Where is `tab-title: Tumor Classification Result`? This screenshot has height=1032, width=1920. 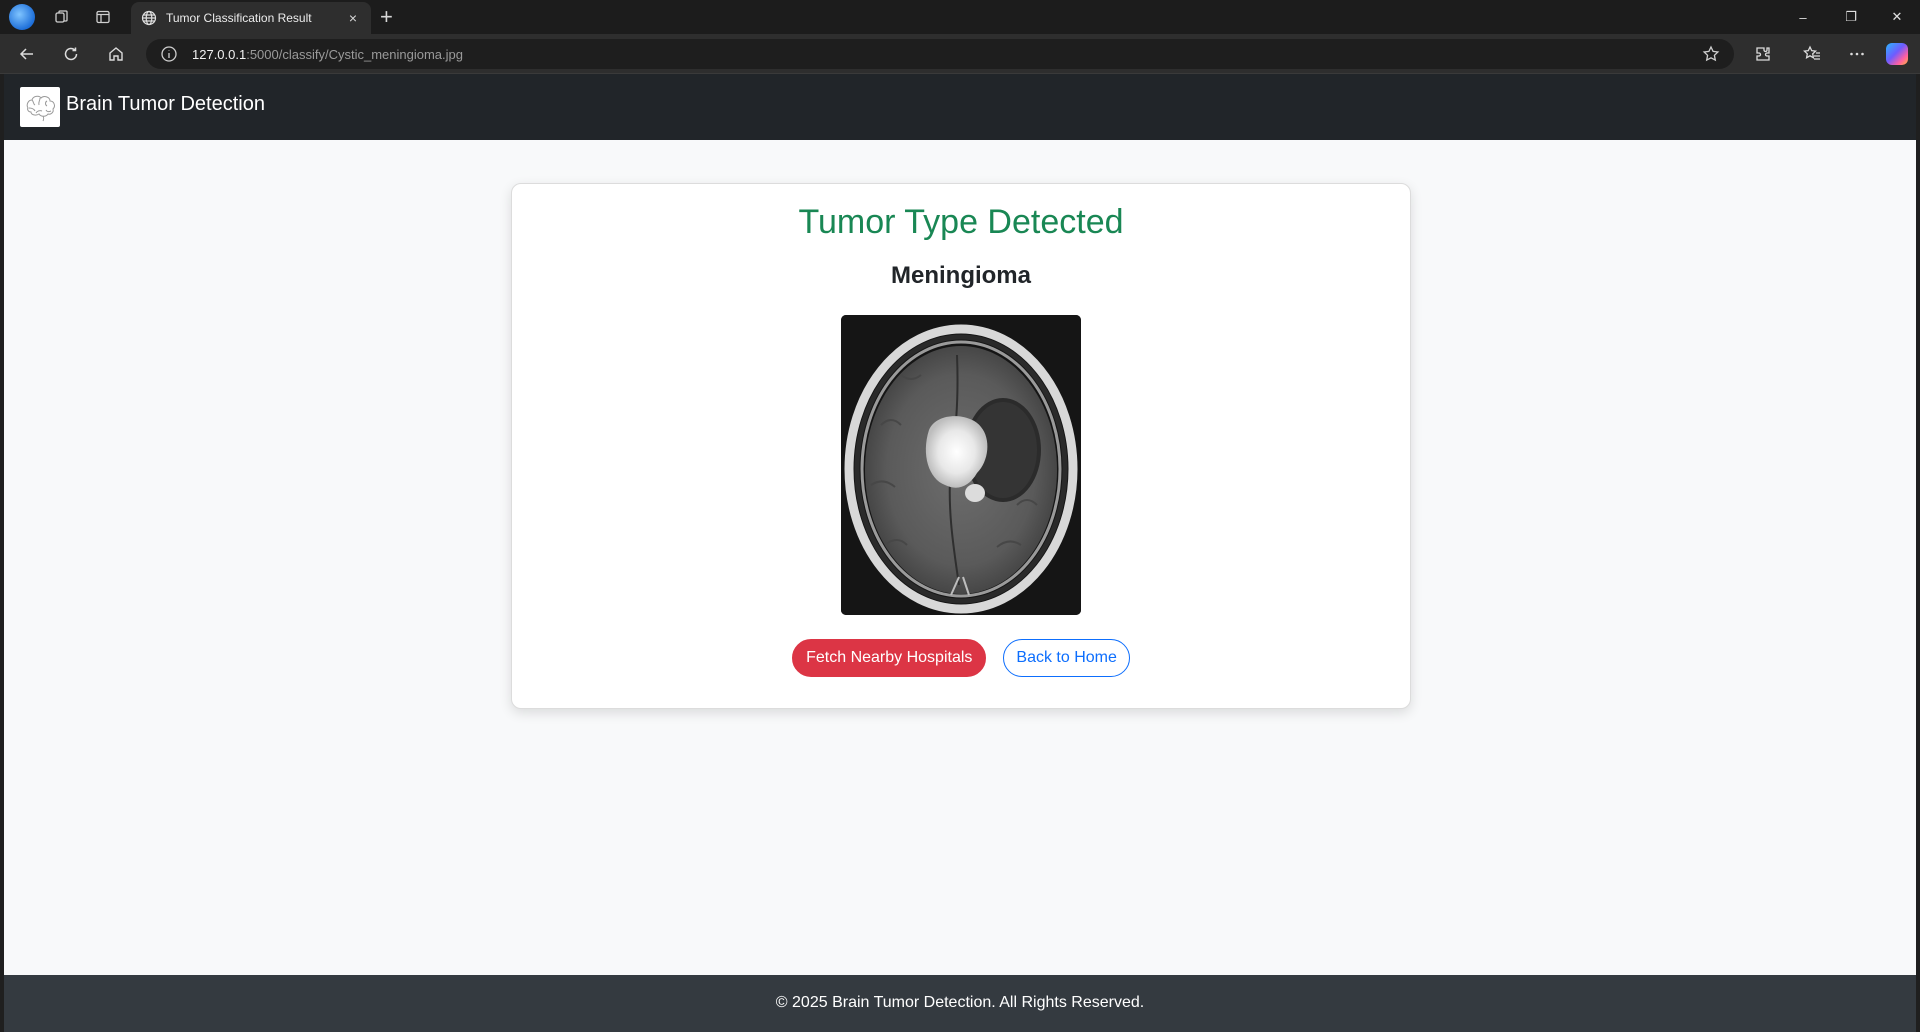
tab-title: Tumor Classification Result is located at coordinates (239, 18).